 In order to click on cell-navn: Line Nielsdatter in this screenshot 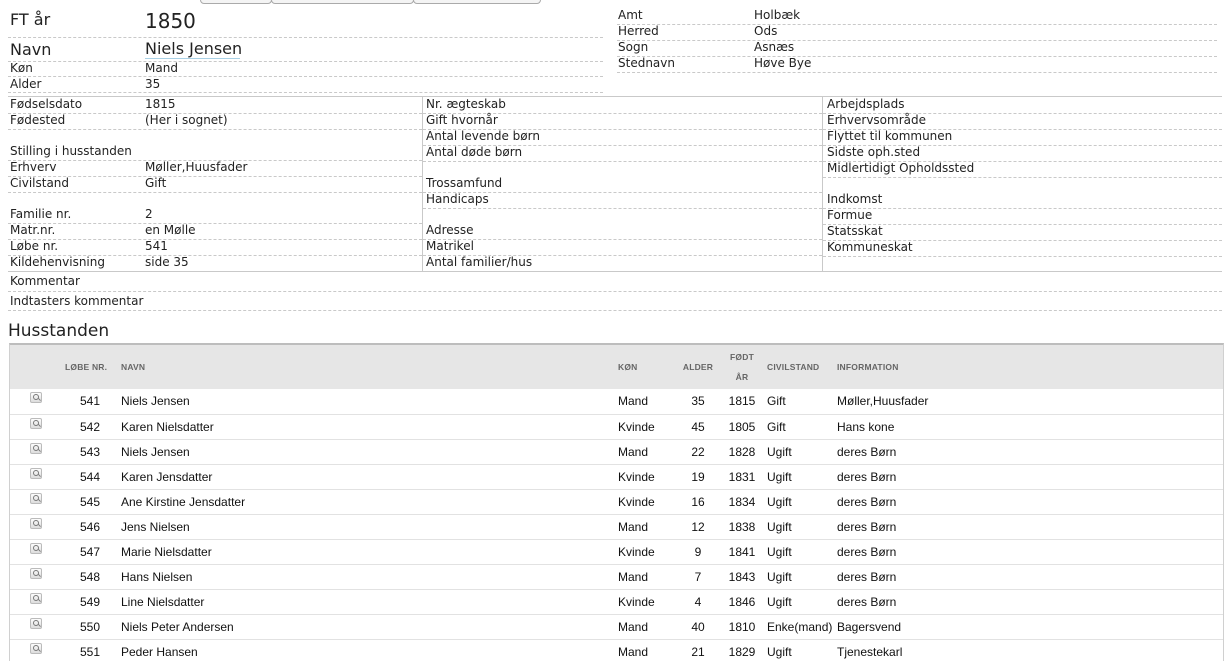, I will do `click(368, 602)`.